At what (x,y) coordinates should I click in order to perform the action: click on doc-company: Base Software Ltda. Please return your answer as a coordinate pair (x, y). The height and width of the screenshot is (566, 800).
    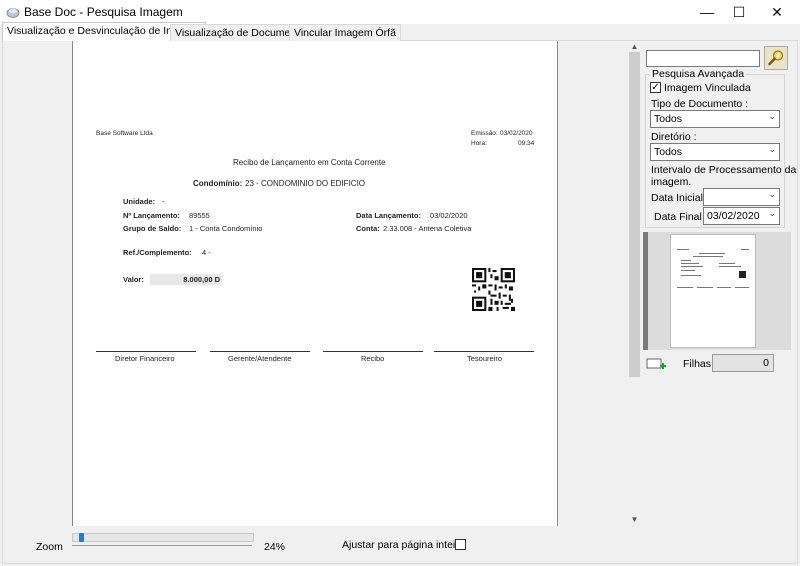
    Looking at the image, I should click on (124, 133).